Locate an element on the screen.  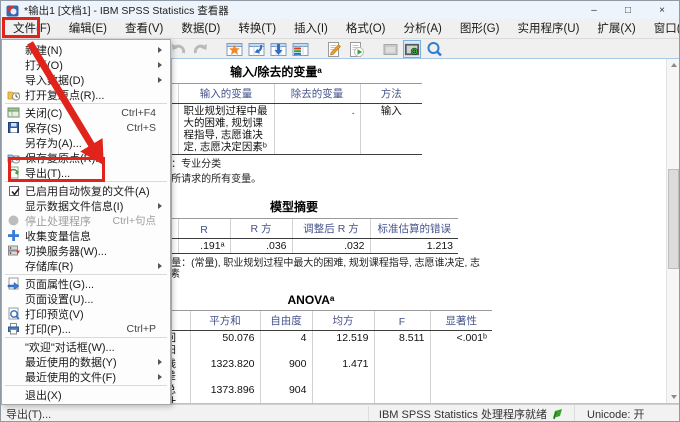
menu-item-save: 保存(S) Ctrl+S is located at coordinates (86, 127).